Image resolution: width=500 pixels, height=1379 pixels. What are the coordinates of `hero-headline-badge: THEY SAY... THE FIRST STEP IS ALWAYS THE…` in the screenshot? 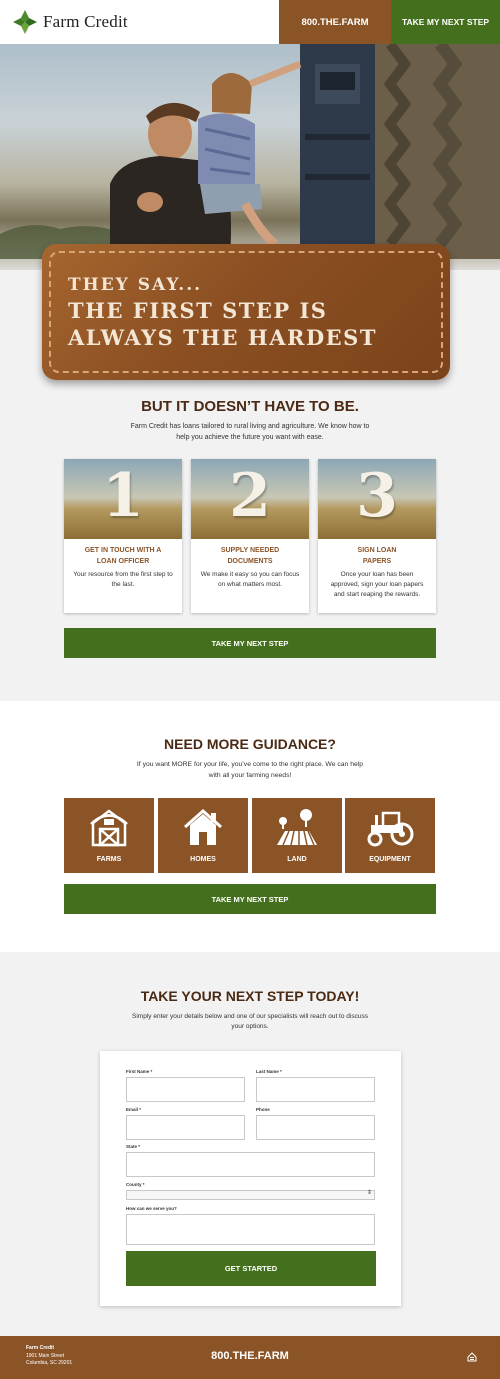 It's located at (246, 312).